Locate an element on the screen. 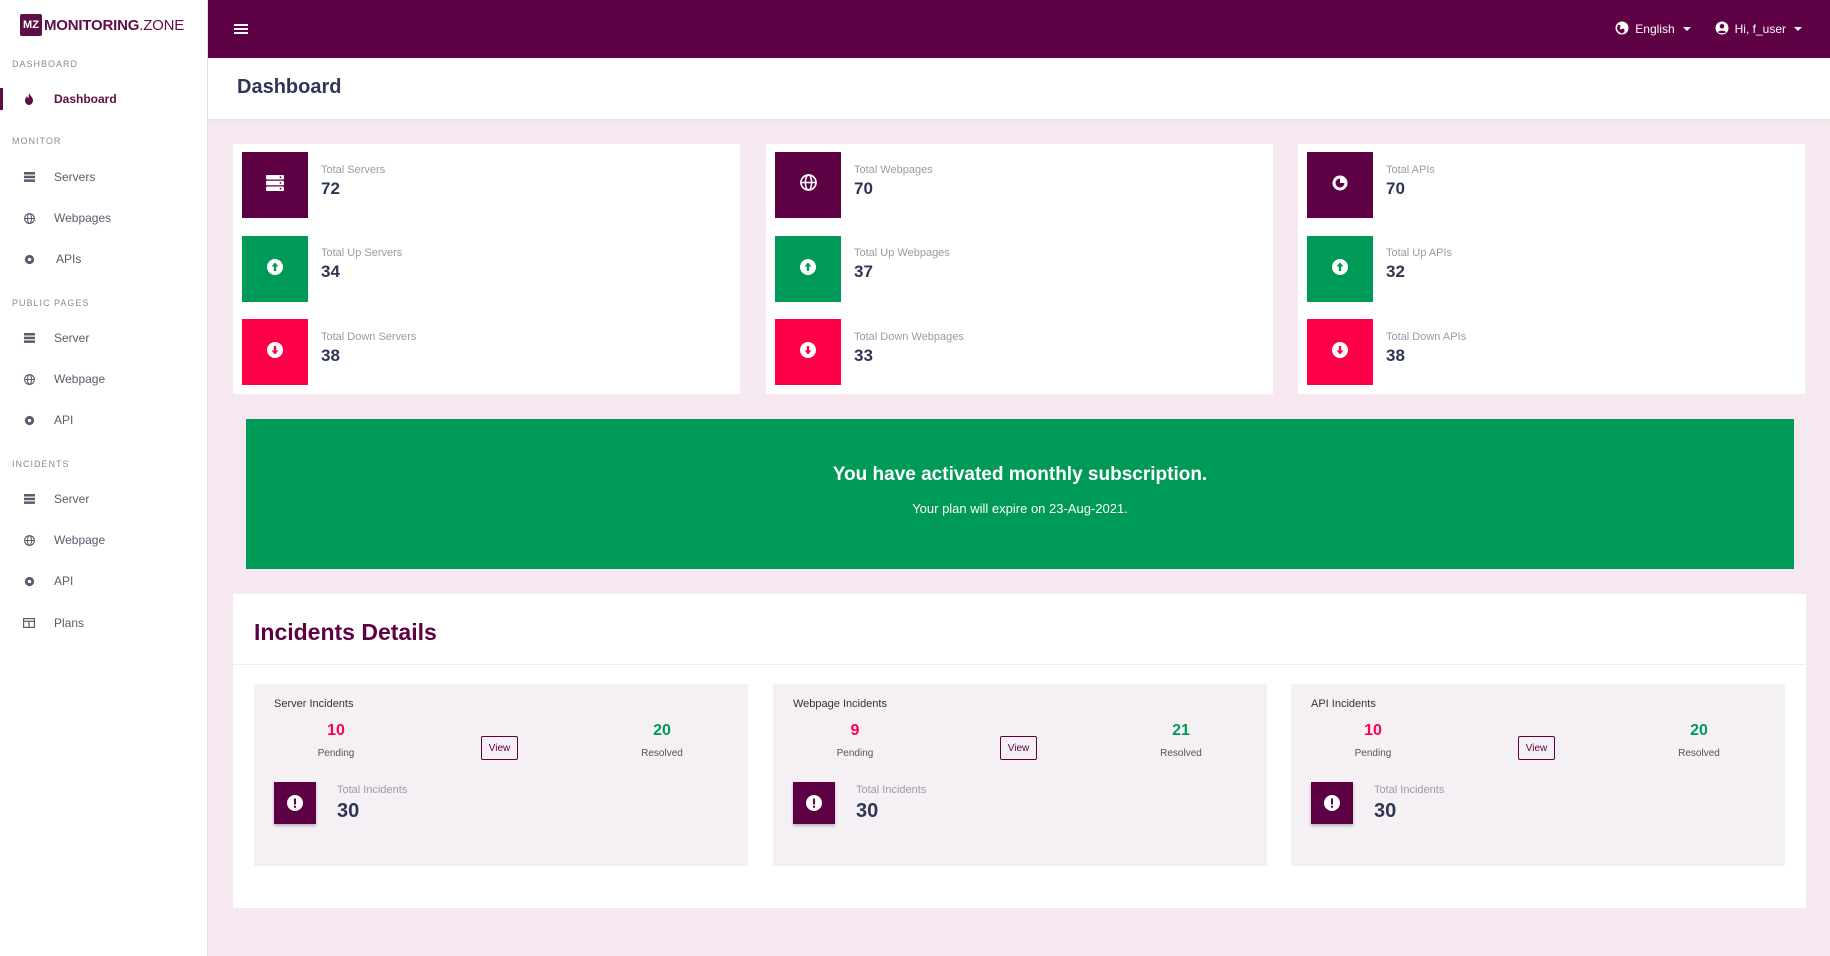 The image size is (1830, 956). stat-label: Total Up APIs is located at coordinates (1419, 253).